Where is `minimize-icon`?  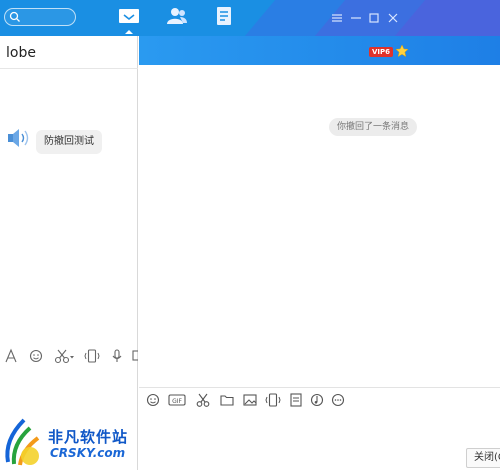 minimize-icon is located at coordinates (356, 18).